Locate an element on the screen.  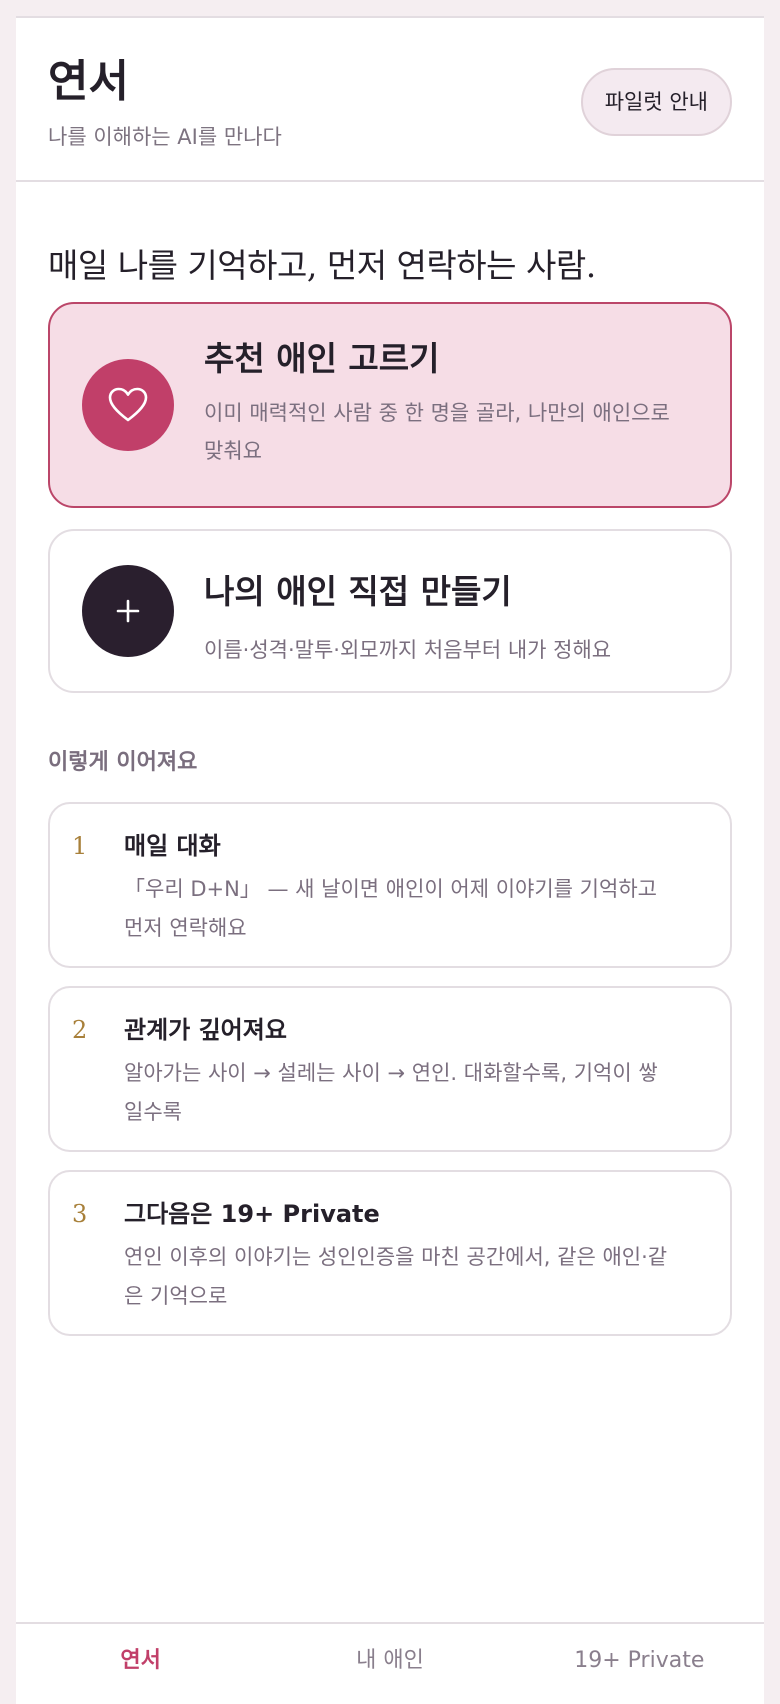
pilot-info-button: 파일럿 안내 is located at coordinates (656, 102).